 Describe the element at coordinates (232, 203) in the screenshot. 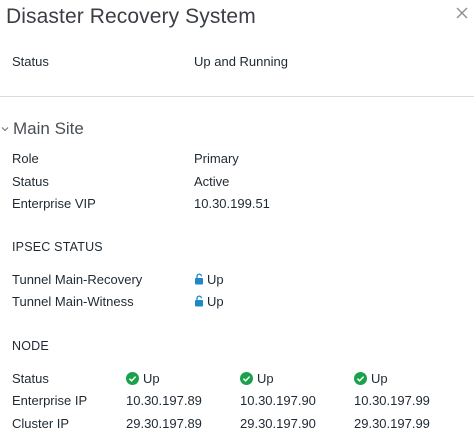

I see `enterprise-vip-value: 10.30.199.51` at that location.